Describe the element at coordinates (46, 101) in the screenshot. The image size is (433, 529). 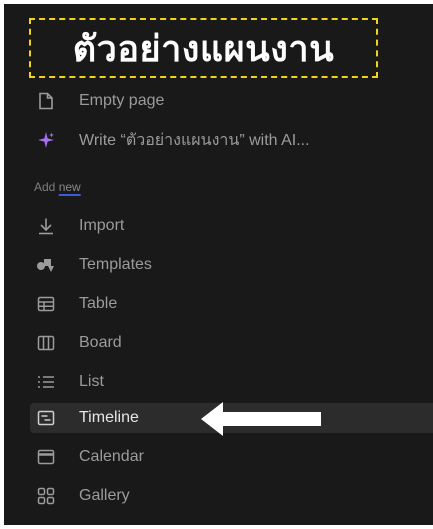
I see `page-icon` at that location.